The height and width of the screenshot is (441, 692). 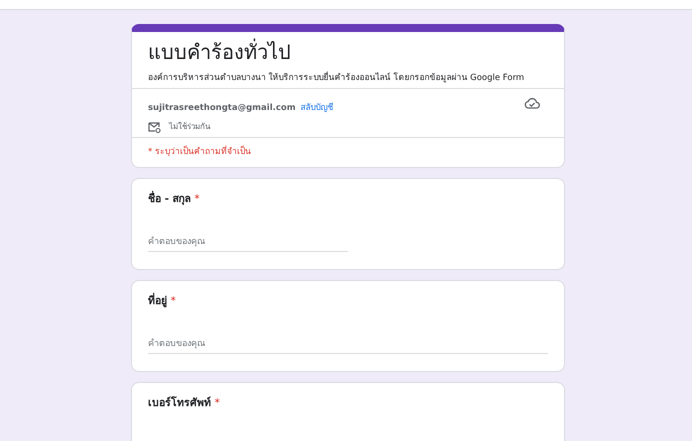 I want to click on question-label: ที่อยู่ *, so click(x=348, y=302).